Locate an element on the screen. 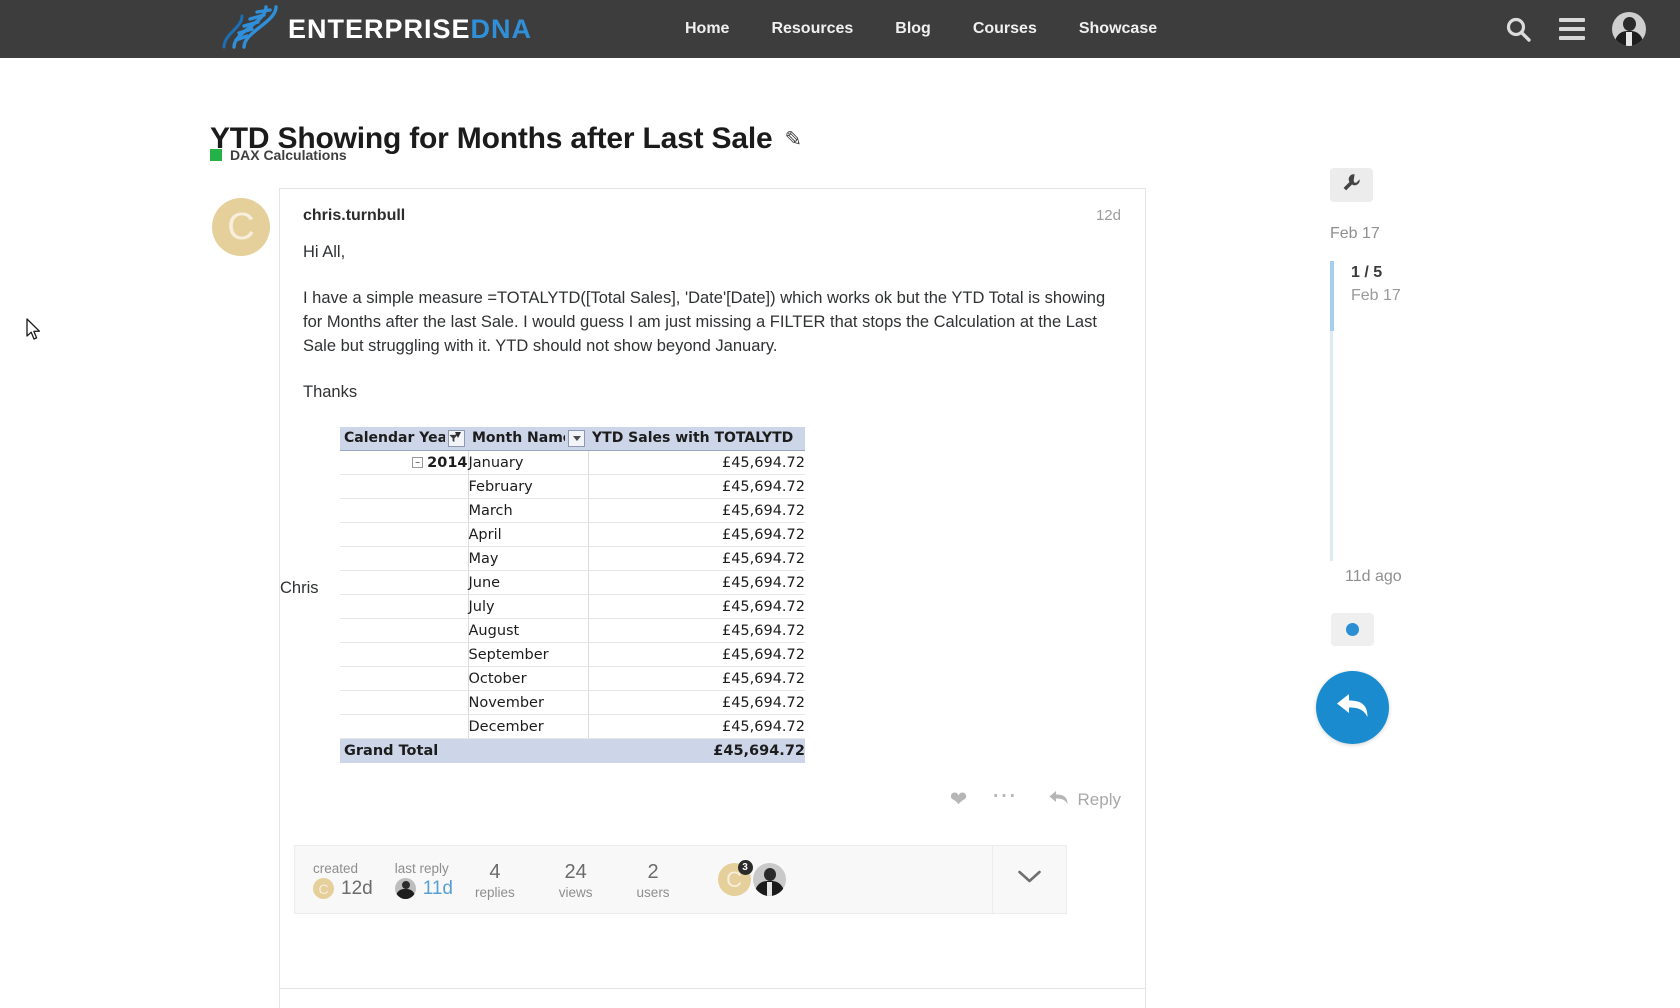 The width and height of the screenshot is (1680, 1008). wrench-icon is located at coordinates (1351, 185).